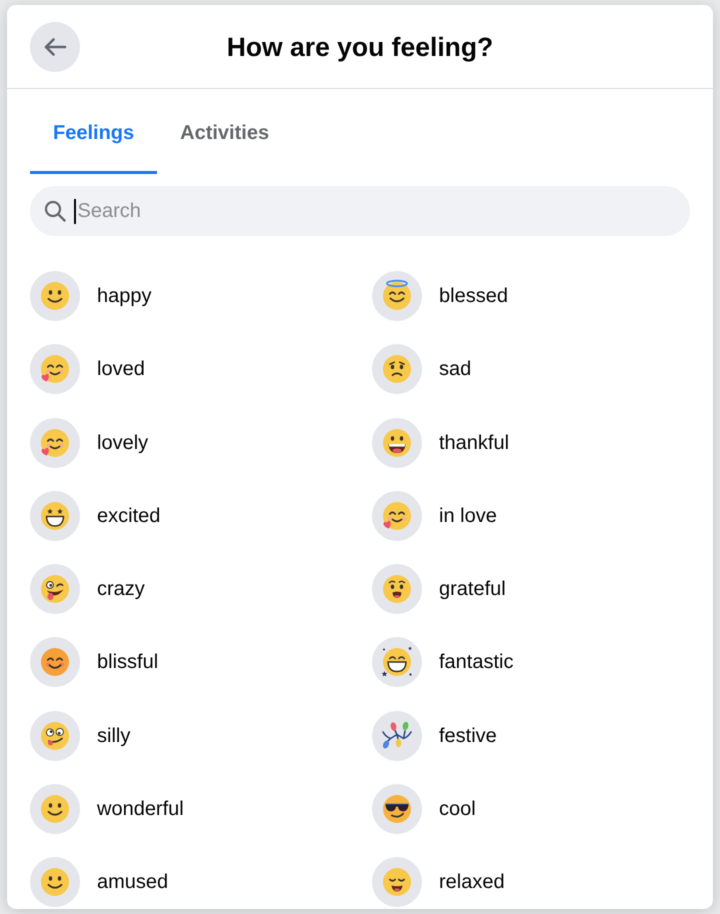  What do you see at coordinates (397, 589) in the screenshot?
I see `raised-brows-face-icon` at bounding box center [397, 589].